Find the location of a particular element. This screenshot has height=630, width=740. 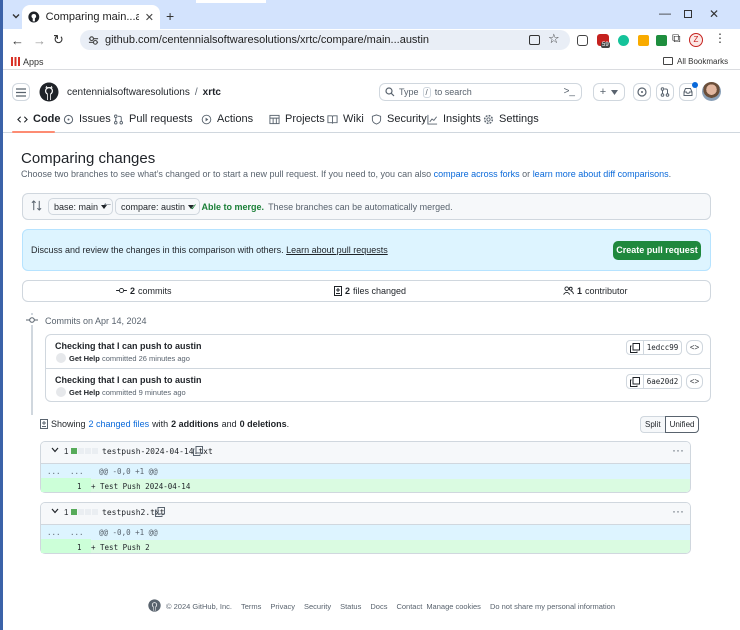

extension-icon is located at coordinates (582, 40).